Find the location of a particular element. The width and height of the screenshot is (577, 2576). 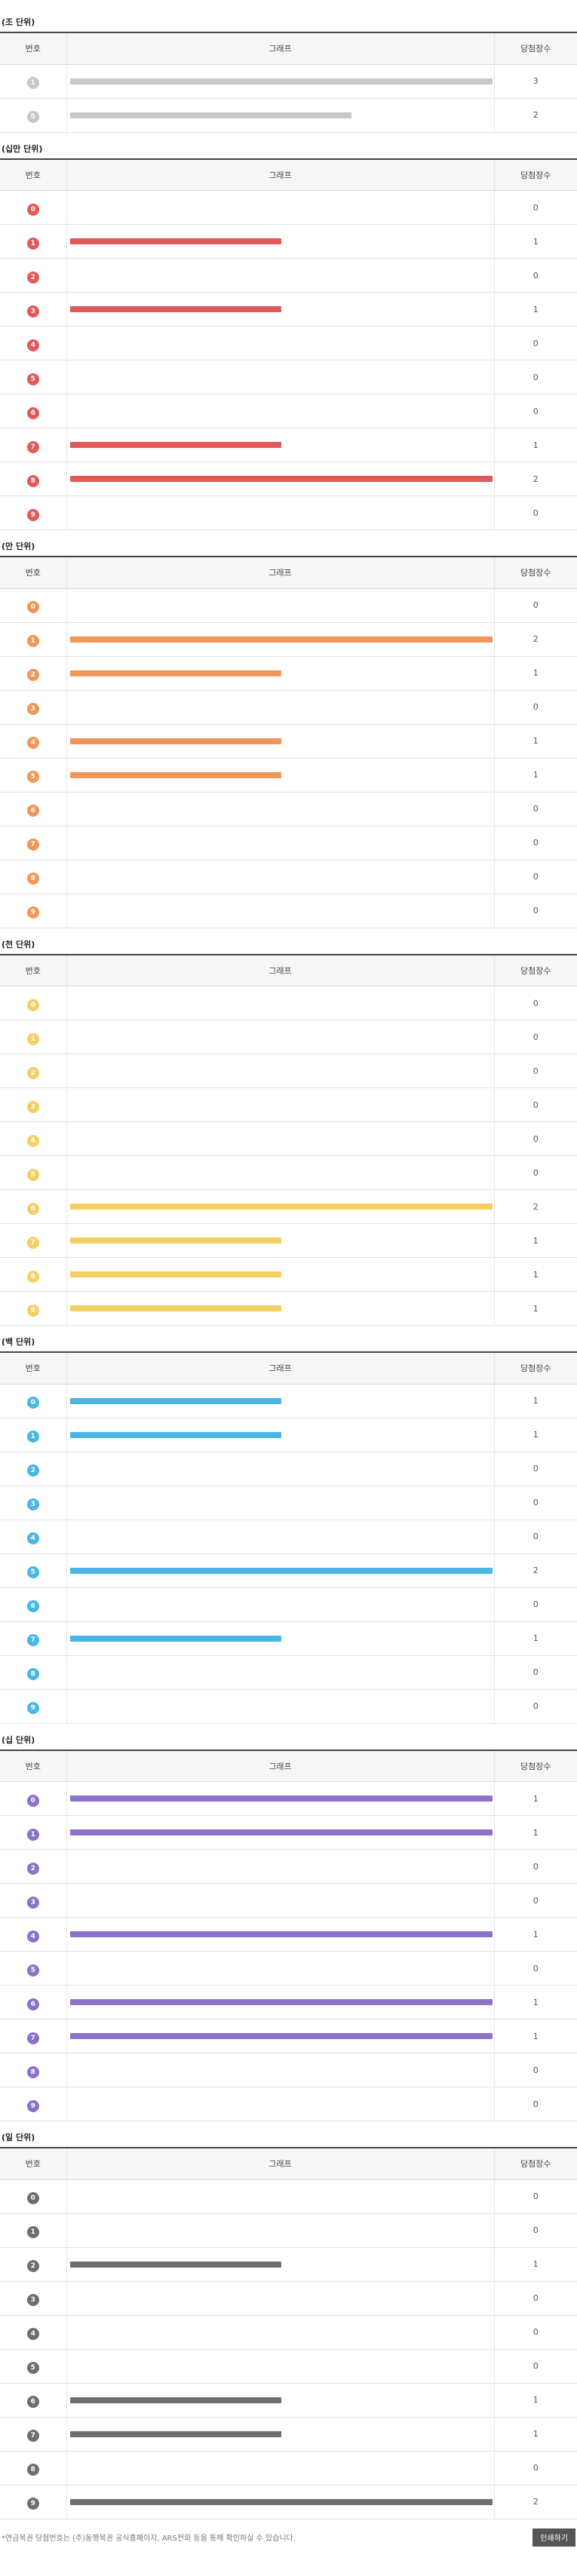

table-row: 90 is located at coordinates (288, 911).